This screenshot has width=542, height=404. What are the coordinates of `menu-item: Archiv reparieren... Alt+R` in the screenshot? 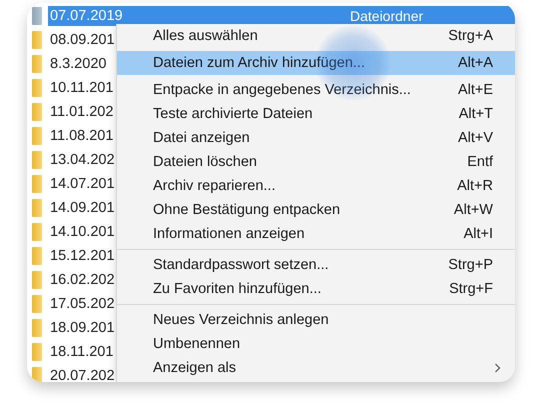 It's located at (316, 186).